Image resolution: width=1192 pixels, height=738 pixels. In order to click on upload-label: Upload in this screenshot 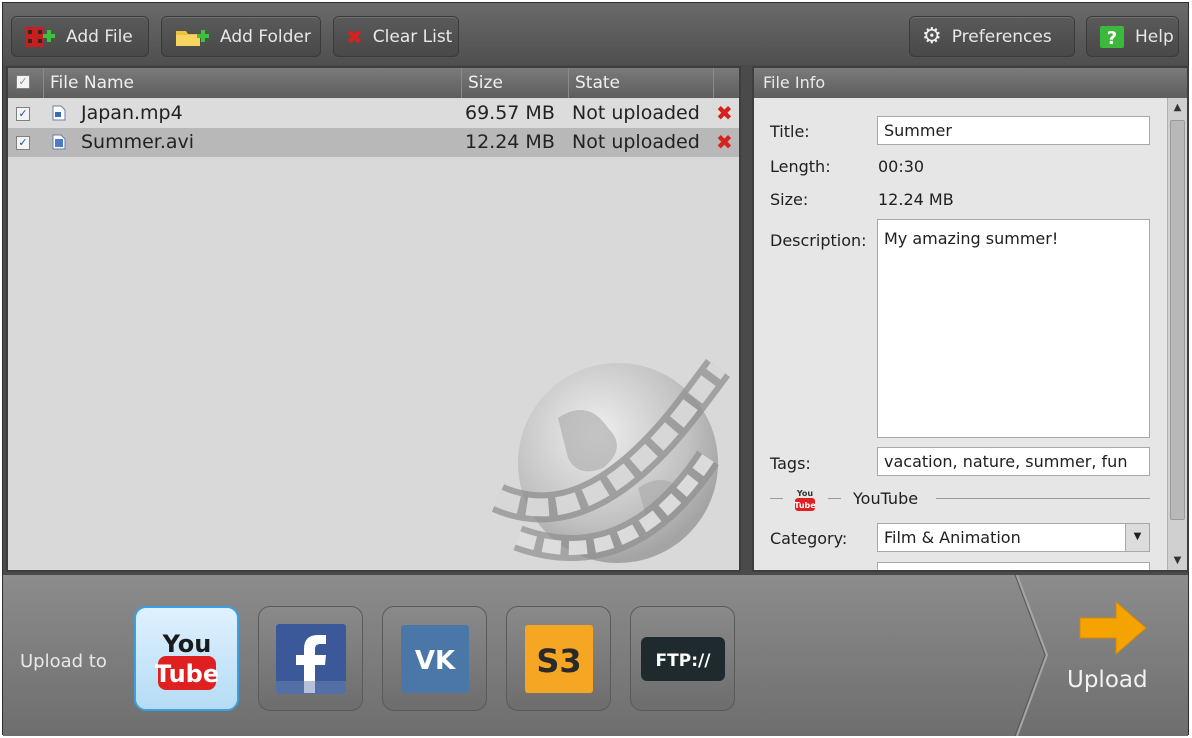, I will do `click(1107, 680)`.